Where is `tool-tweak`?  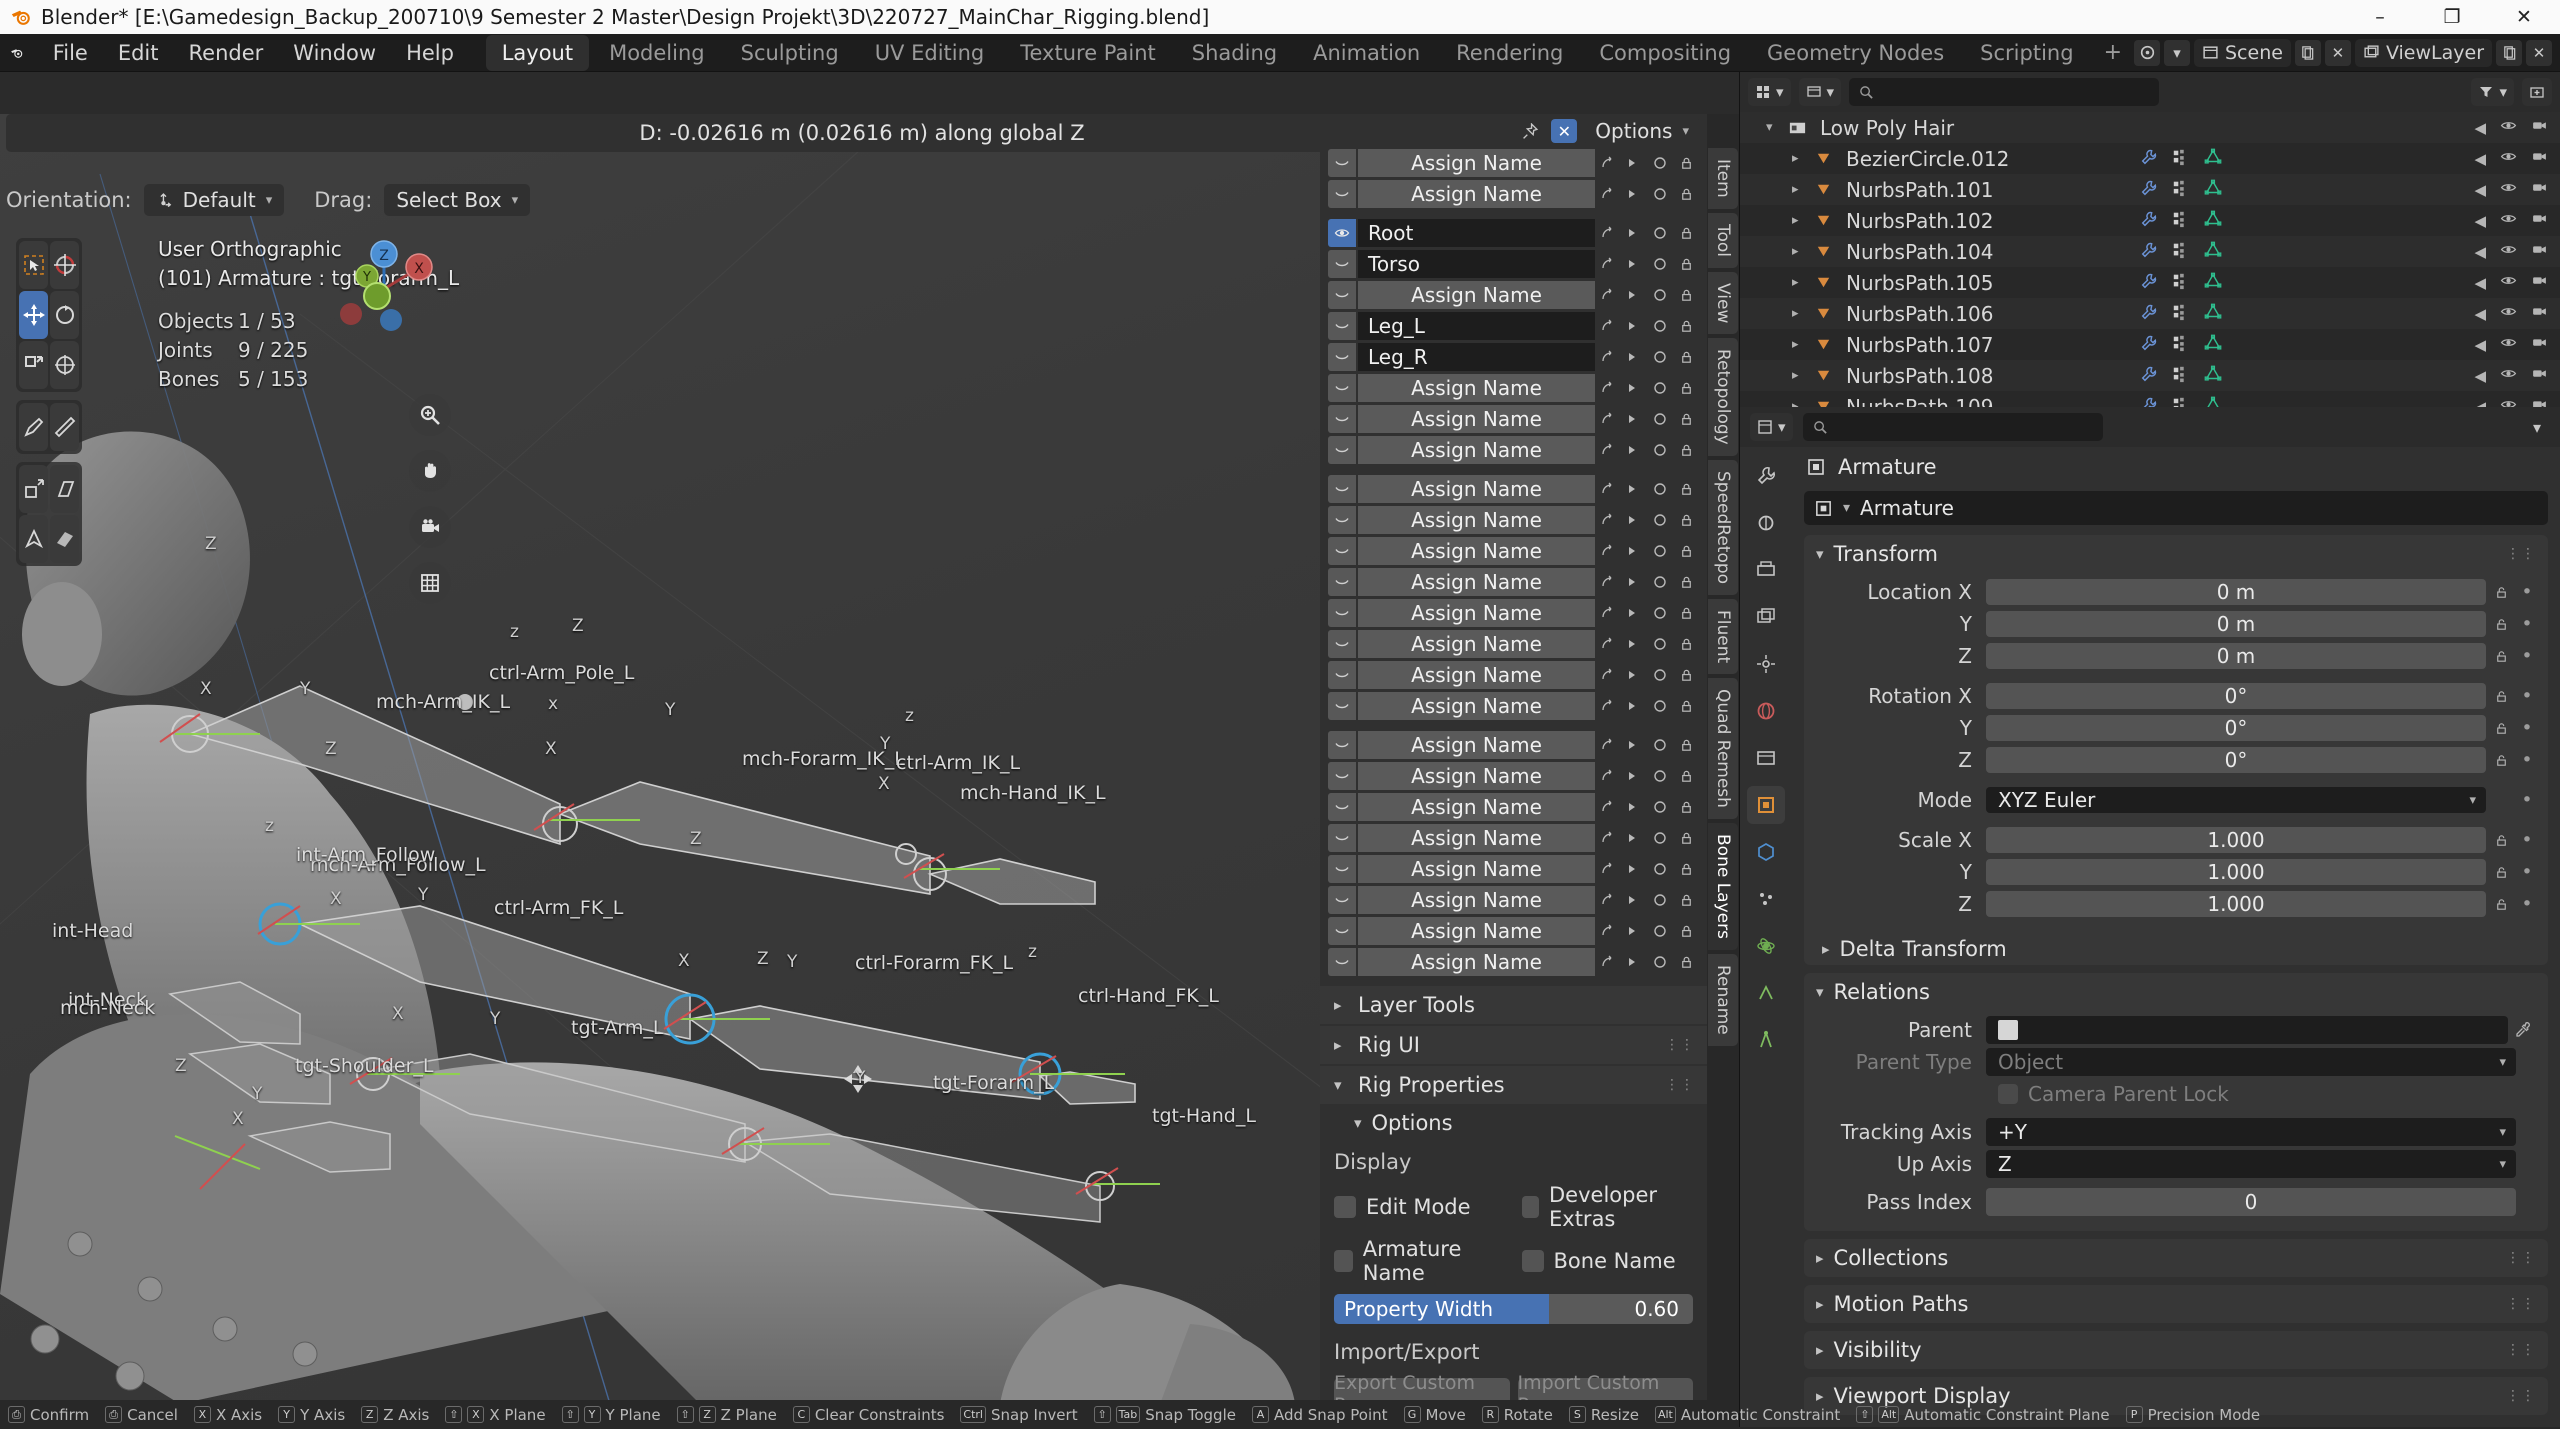
tool-tweak is located at coordinates (33, 265).